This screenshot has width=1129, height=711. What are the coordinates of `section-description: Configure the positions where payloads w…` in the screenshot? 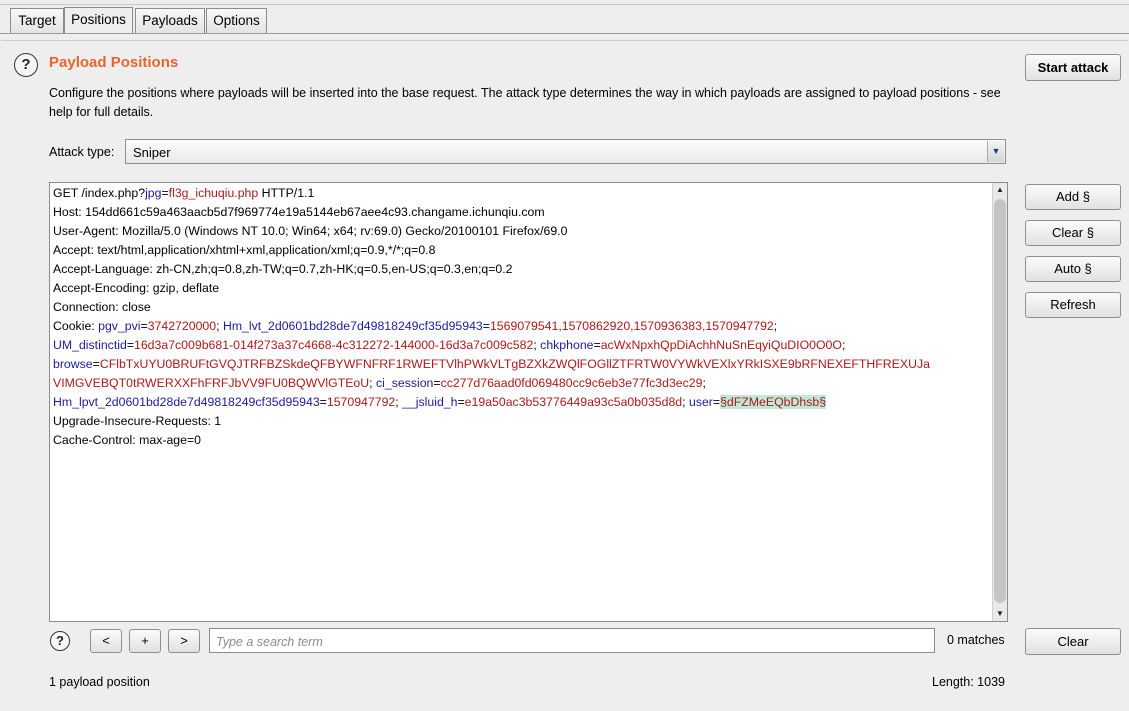 It's located at (525, 102).